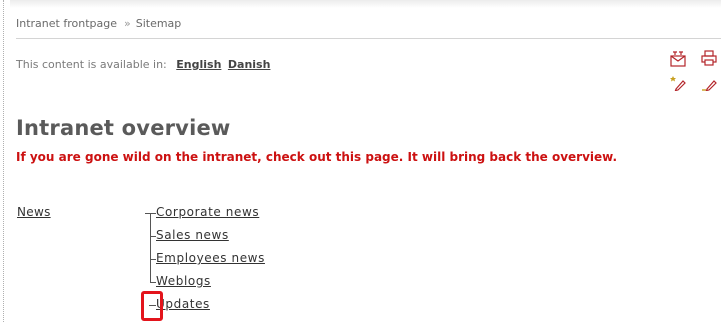  I want to click on breadcrumb: Intranet frontpage » Sitemap, so click(98, 23).